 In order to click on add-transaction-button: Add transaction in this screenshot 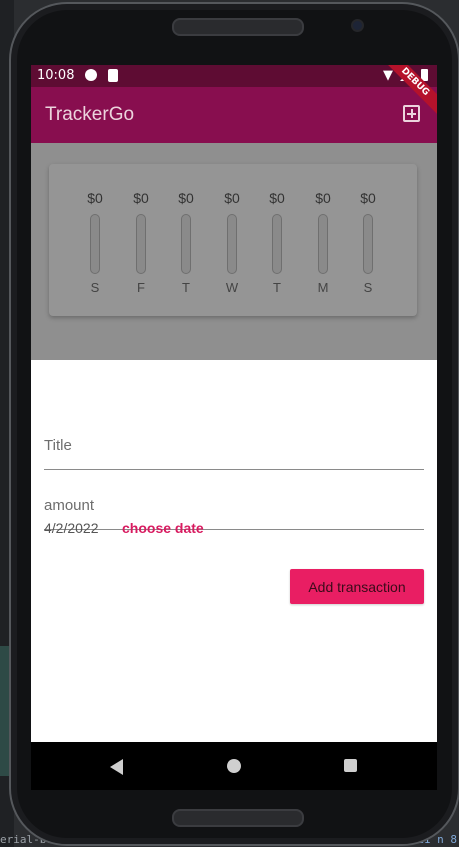, I will do `click(357, 586)`.